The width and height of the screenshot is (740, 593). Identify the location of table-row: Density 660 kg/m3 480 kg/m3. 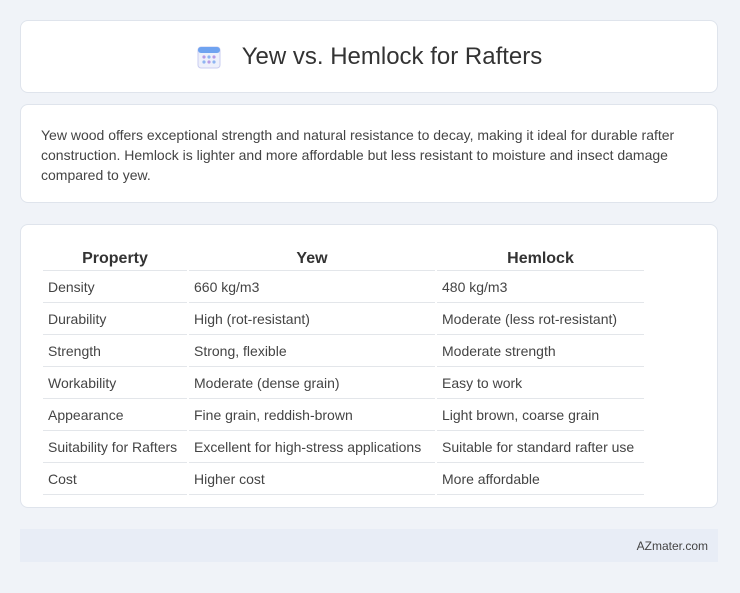
(343, 288).